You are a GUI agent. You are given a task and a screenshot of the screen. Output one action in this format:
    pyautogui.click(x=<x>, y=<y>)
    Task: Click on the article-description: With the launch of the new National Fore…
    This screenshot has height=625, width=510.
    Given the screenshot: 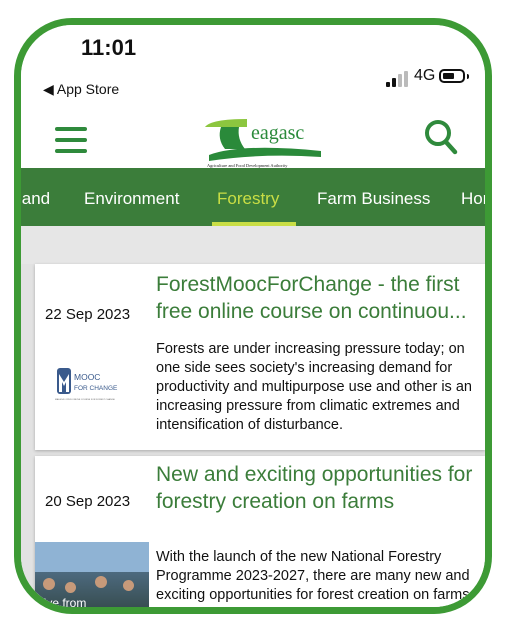 What is the action you would take?
    pyautogui.click(x=315, y=576)
    